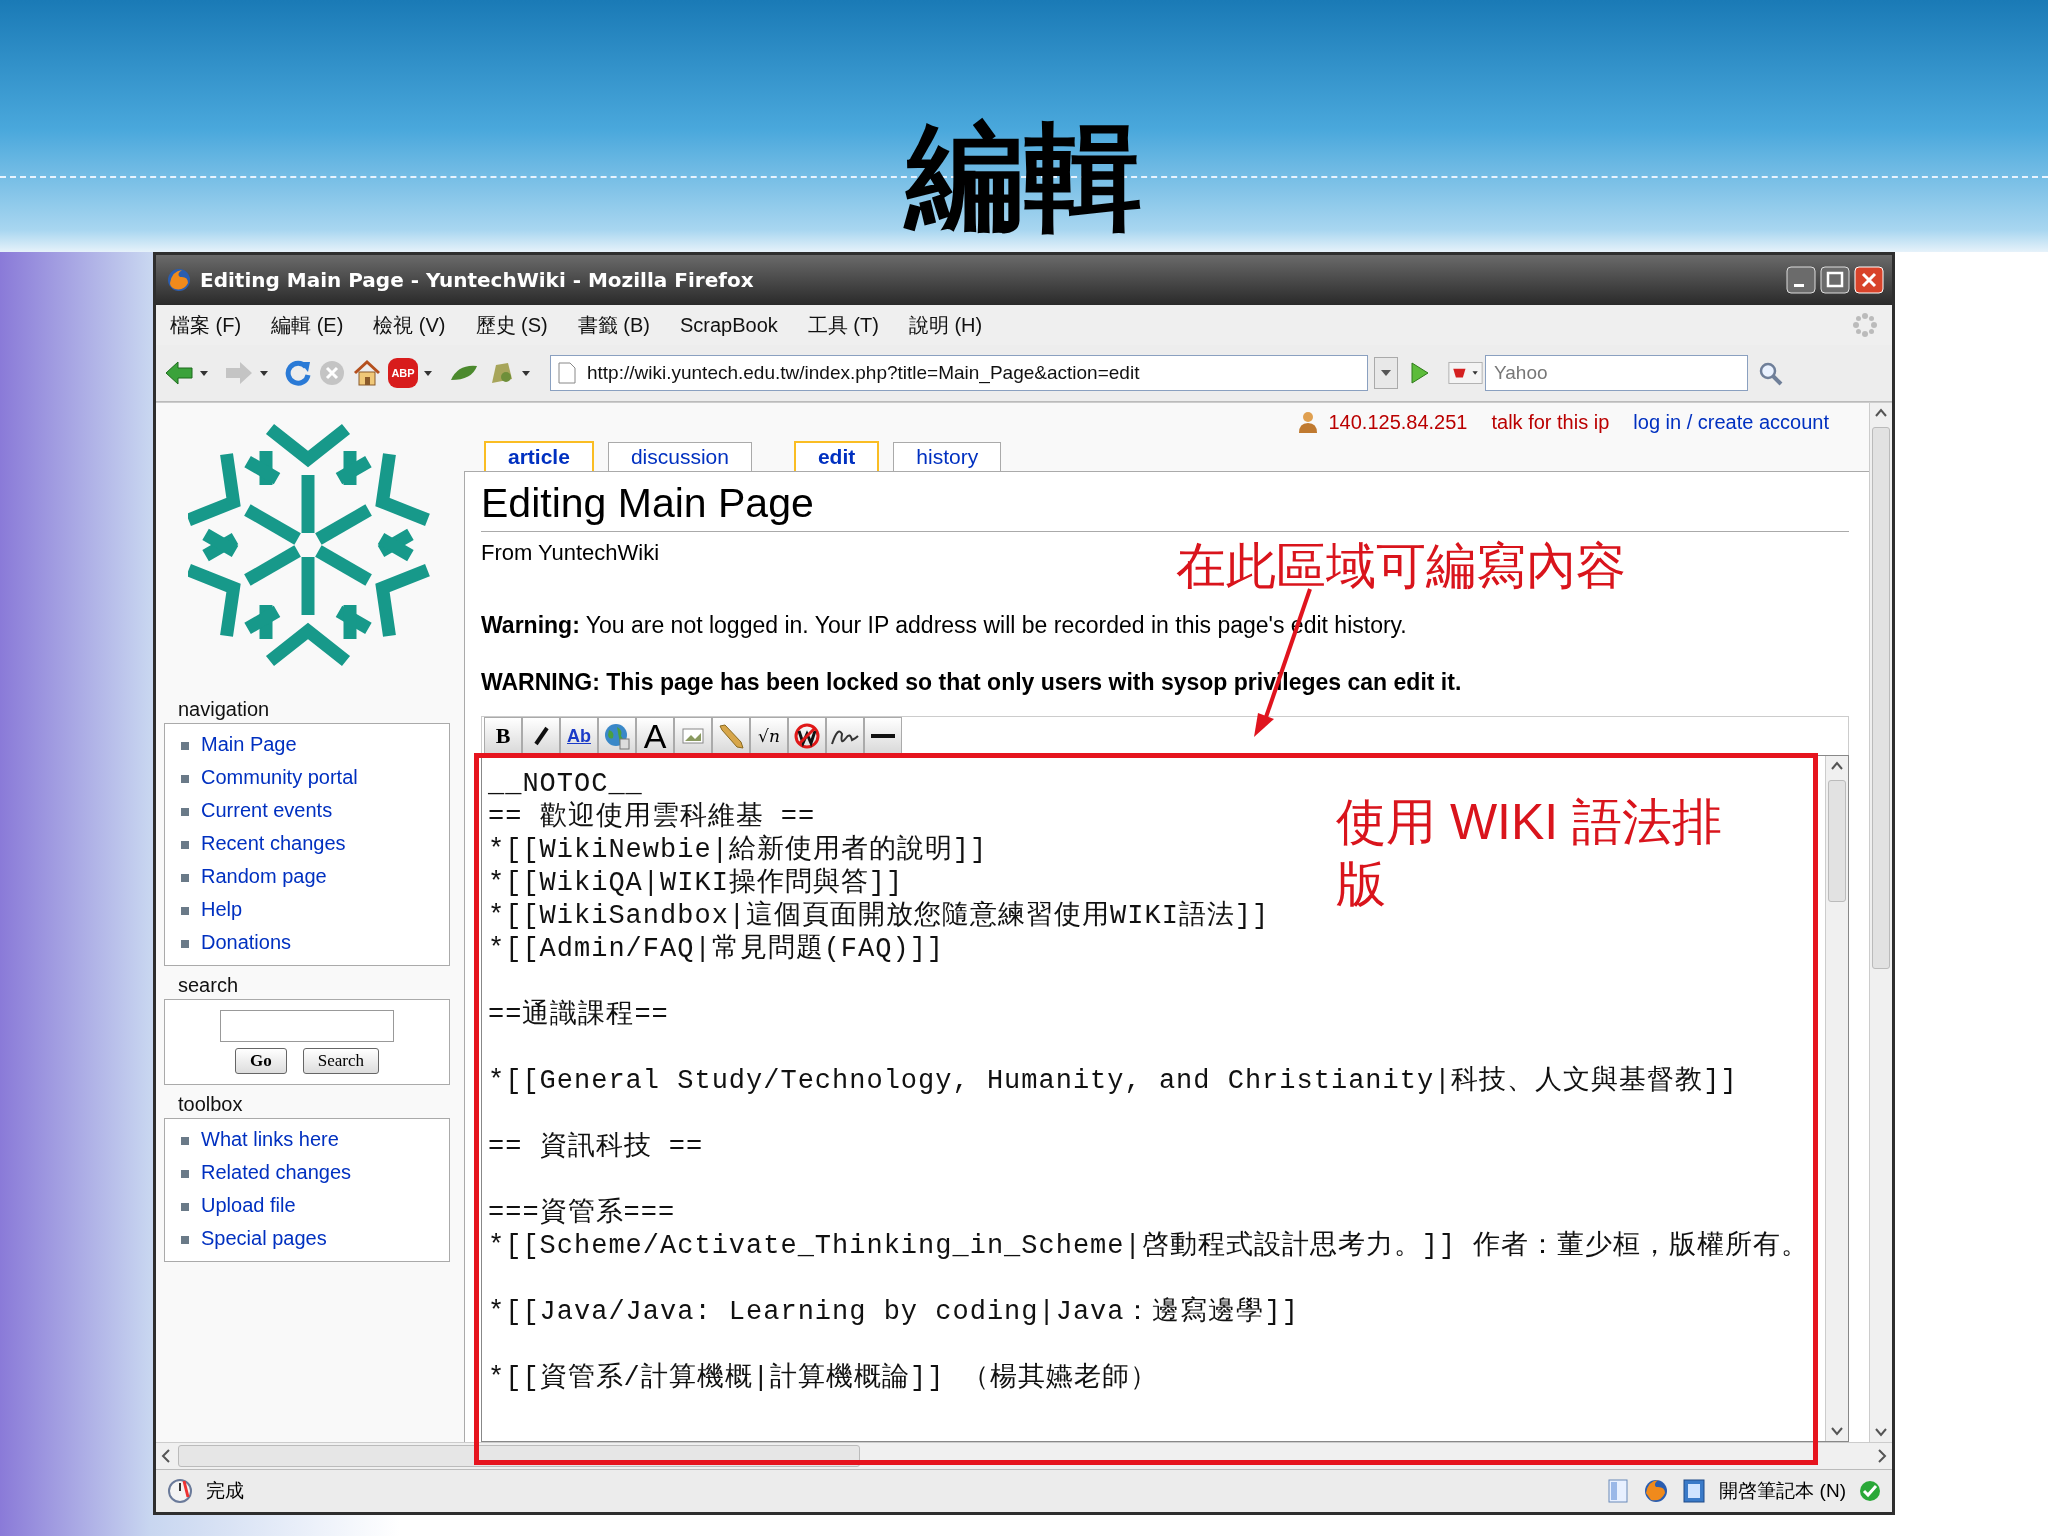  What do you see at coordinates (228, 942) in the screenshot?
I see `sidebar-link: Donations` at bounding box center [228, 942].